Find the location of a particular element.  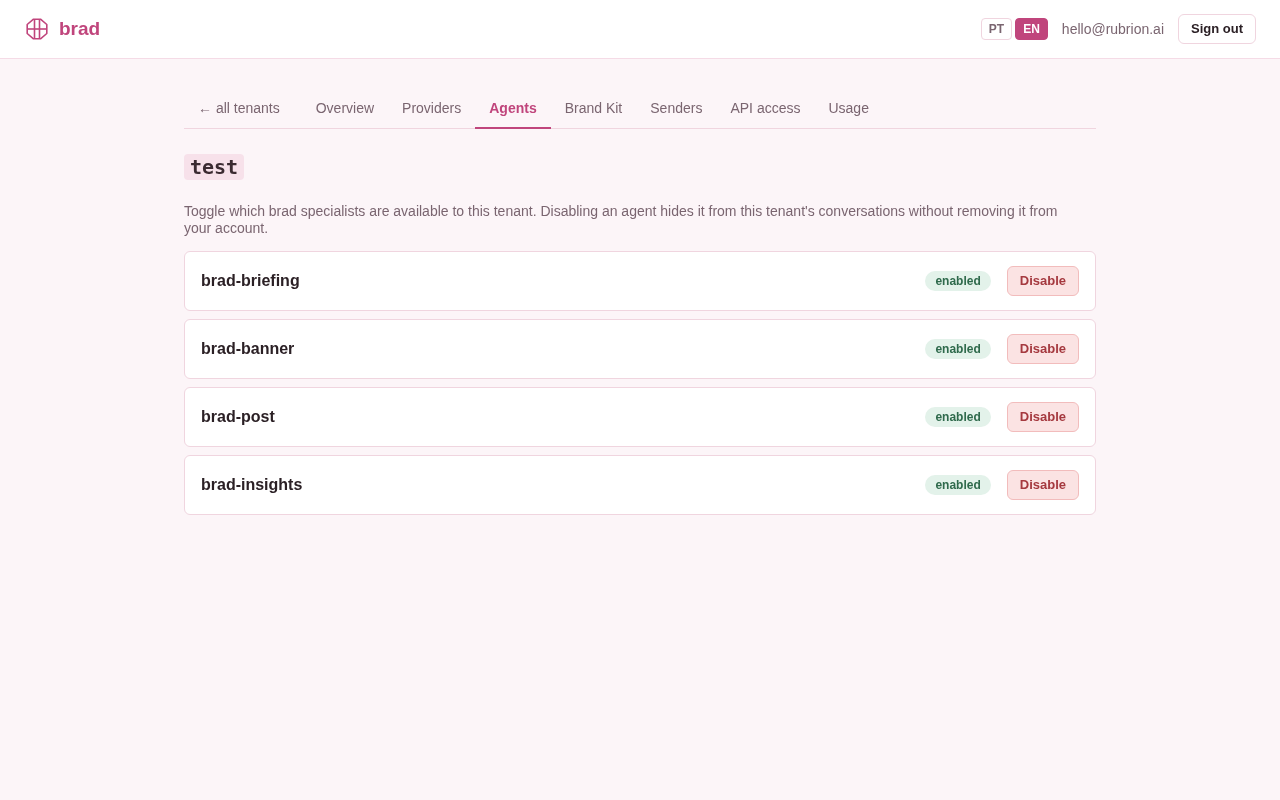

page-description: Toggle which brad specialists are available to this tenant. Disabling an agent hides it from this tenant's conversations without removing it from your account. is located at coordinates (621, 220).